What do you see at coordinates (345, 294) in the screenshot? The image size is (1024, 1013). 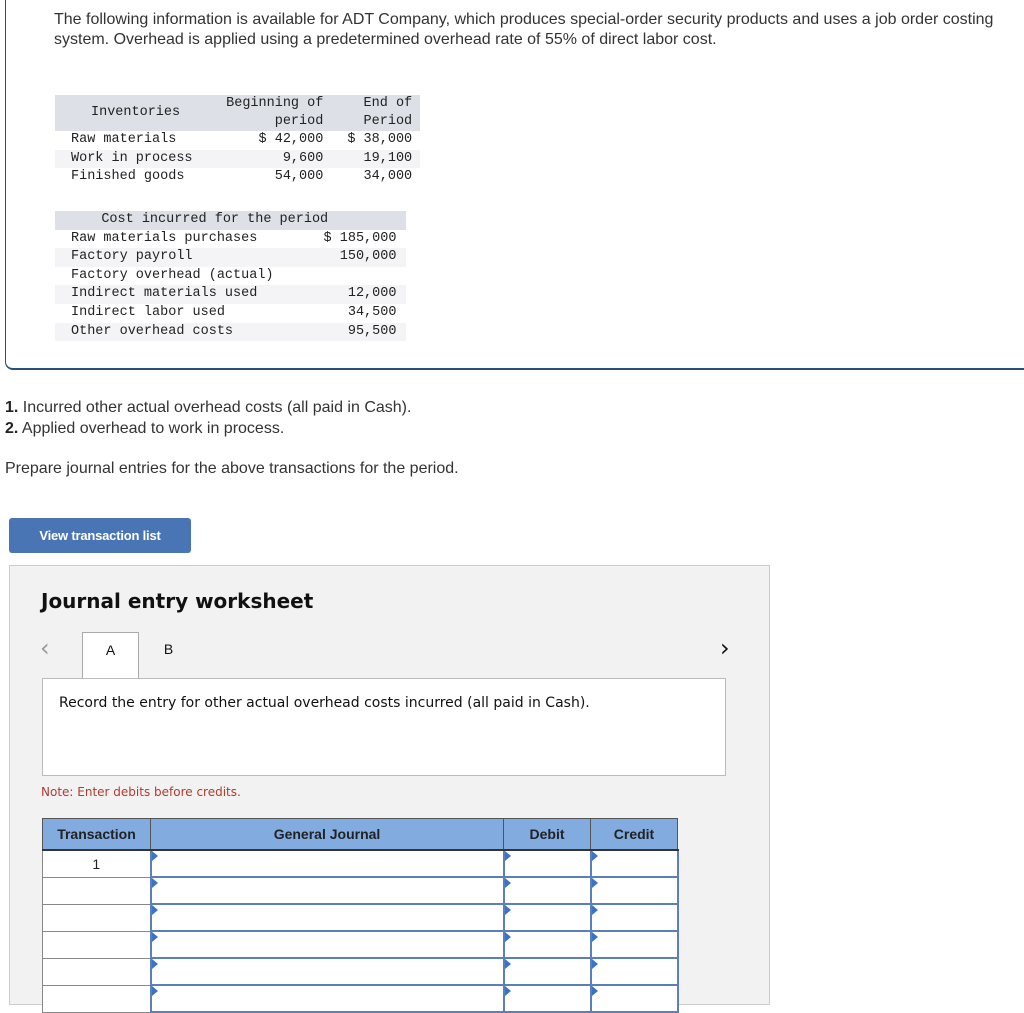 I see `cost-value: 12,000` at bounding box center [345, 294].